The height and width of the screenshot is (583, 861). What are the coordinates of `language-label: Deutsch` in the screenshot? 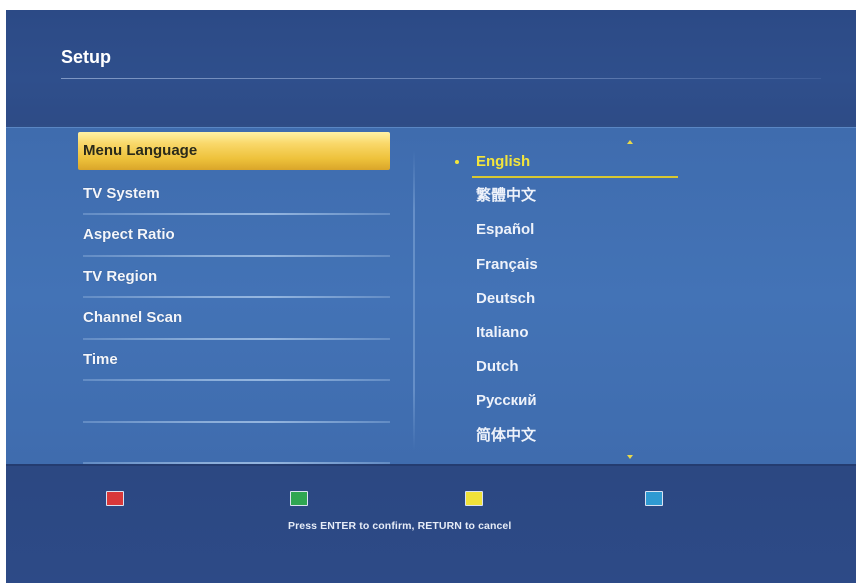 It's located at (506, 298).